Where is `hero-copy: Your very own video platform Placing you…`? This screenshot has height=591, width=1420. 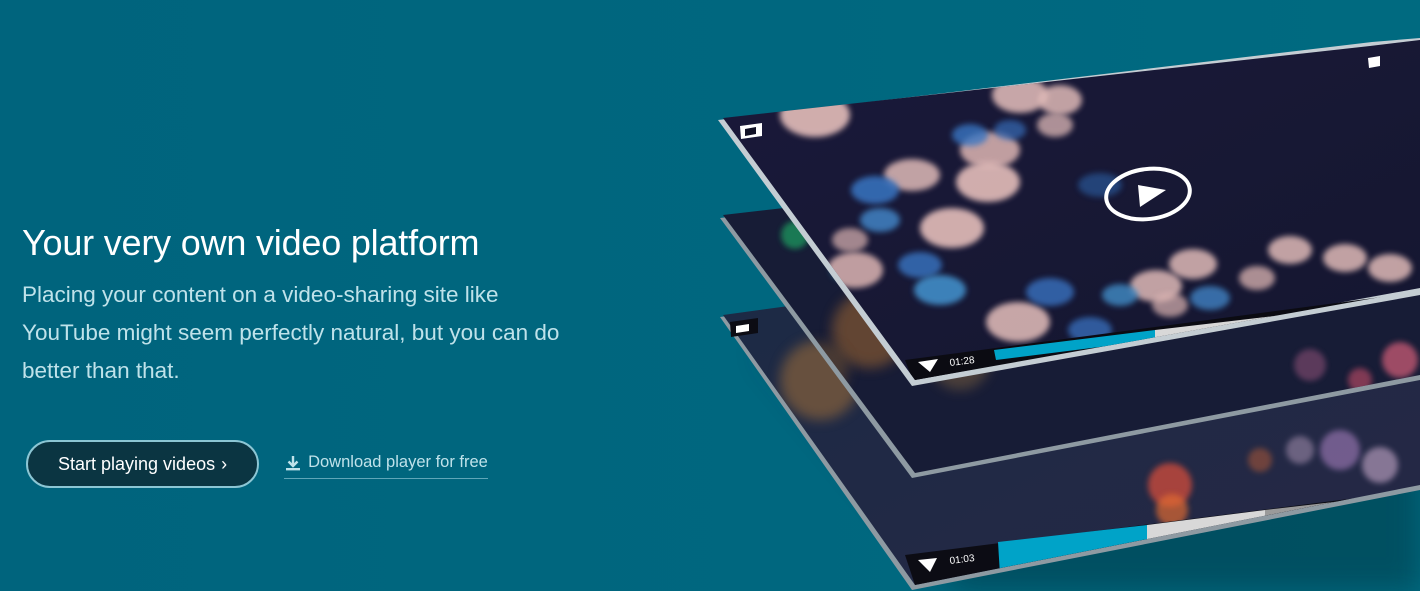
hero-copy: Your very own video platform Placing you… is located at coordinates (322, 306).